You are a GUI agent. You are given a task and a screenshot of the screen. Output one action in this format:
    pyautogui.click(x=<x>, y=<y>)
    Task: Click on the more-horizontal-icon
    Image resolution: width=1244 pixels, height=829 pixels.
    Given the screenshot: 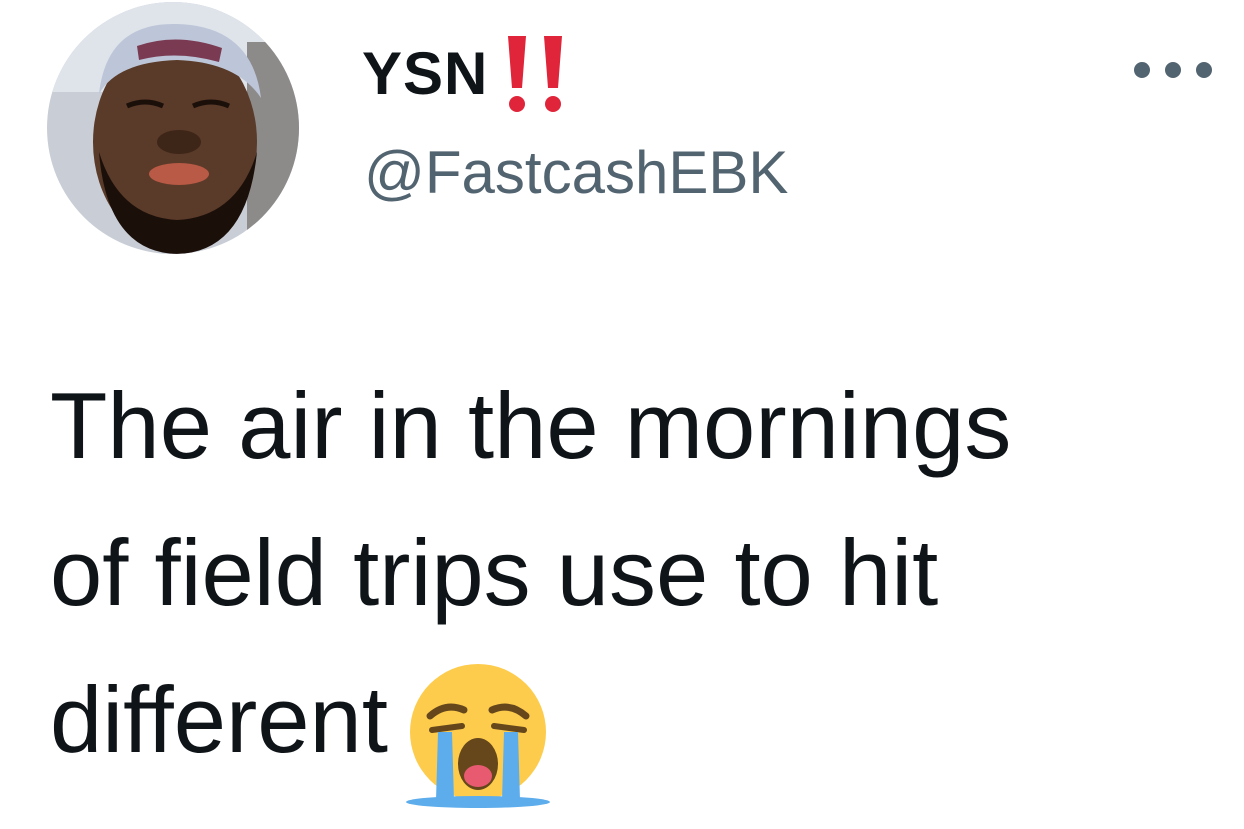 What is the action you would take?
    pyautogui.click(x=1173, y=70)
    